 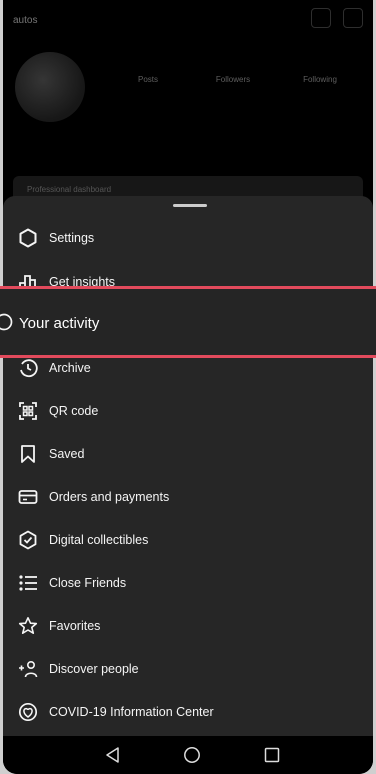 I want to click on menu-icon, so click(x=353, y=18).